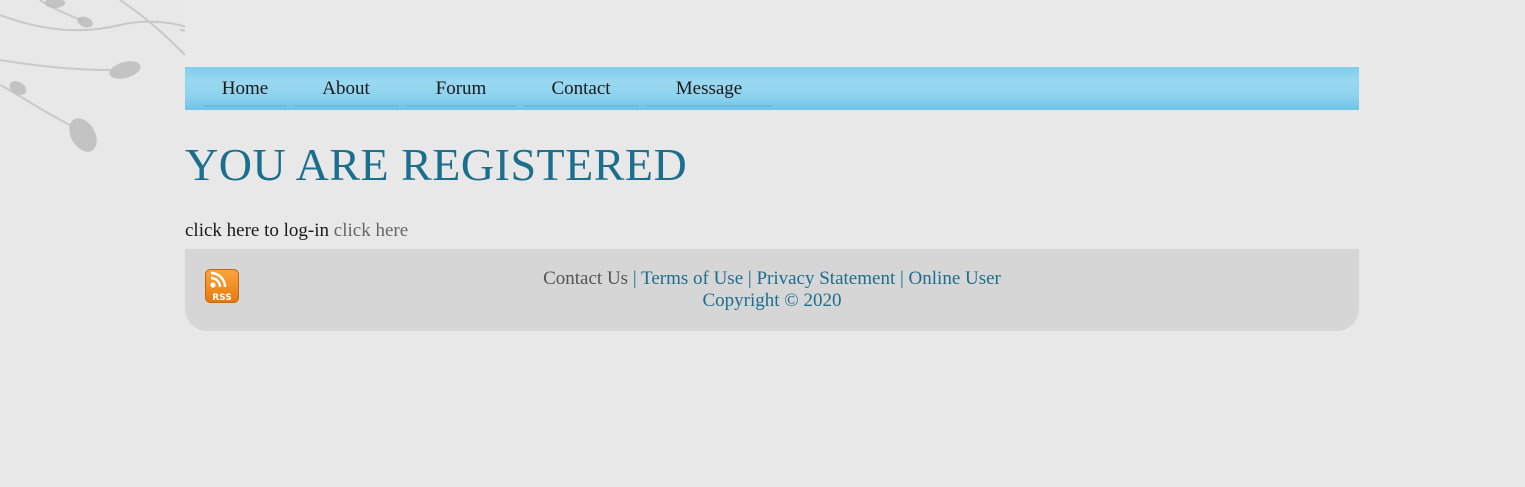 Image resolution: width=1525 pixels, height=487 pixels. I want to click on main-navigation: Home About Forum Contact Message, so click(772, 88).